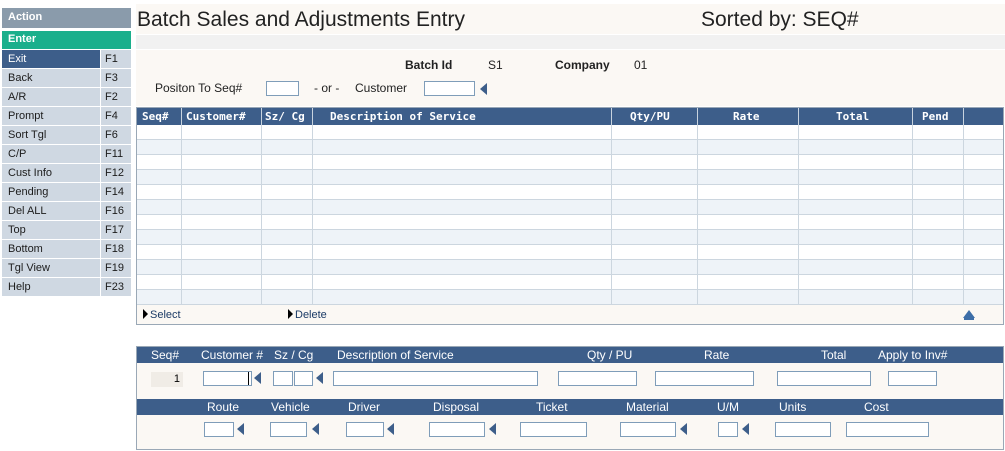  Describe the element at coordinates (597, 378) in the screenshot. I see `qty-input` at that location.